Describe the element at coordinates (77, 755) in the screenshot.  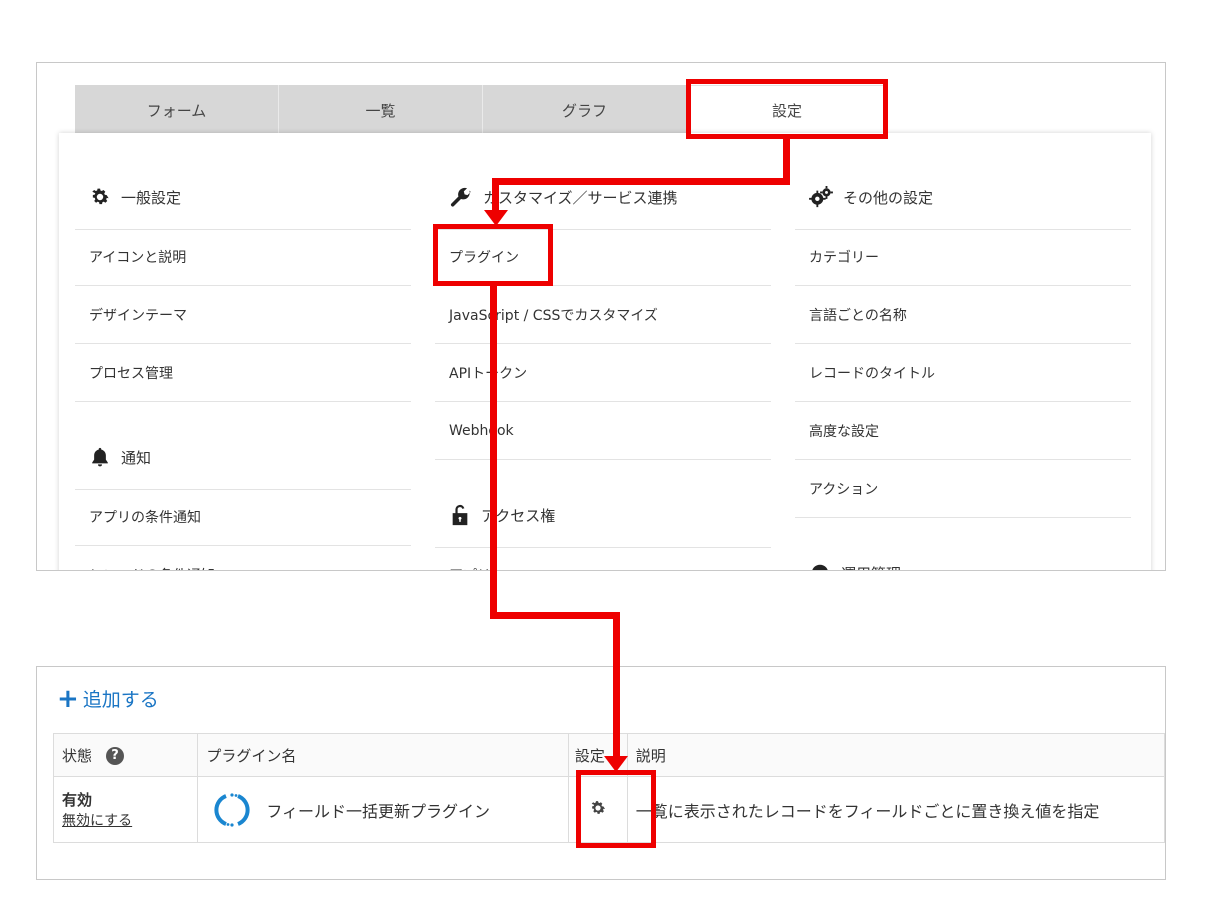
I see `header-status-label: 状態` at that location.